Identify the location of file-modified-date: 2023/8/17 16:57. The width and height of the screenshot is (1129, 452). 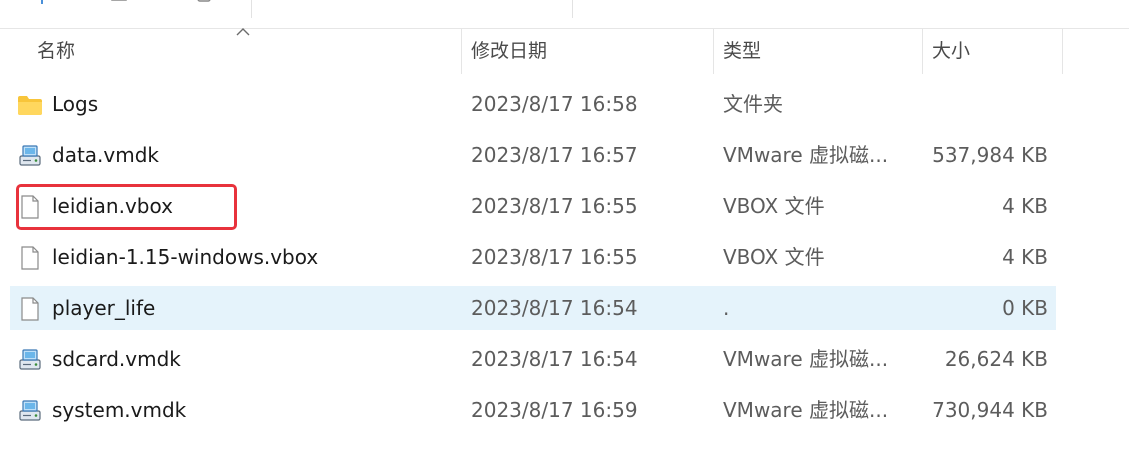
(554, 155).